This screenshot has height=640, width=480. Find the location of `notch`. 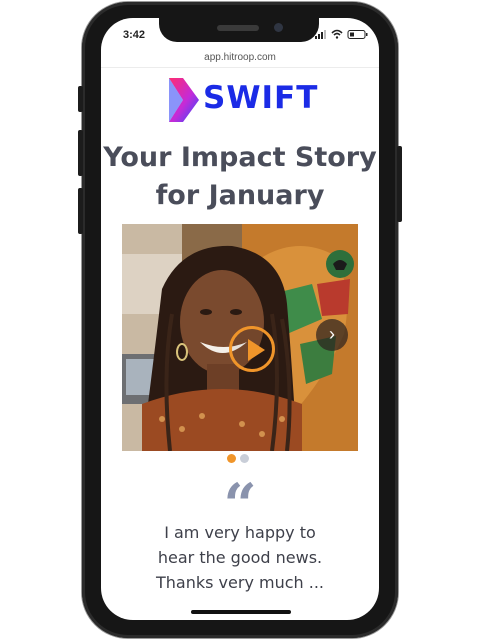

notch is located at coordinates (239, 30).